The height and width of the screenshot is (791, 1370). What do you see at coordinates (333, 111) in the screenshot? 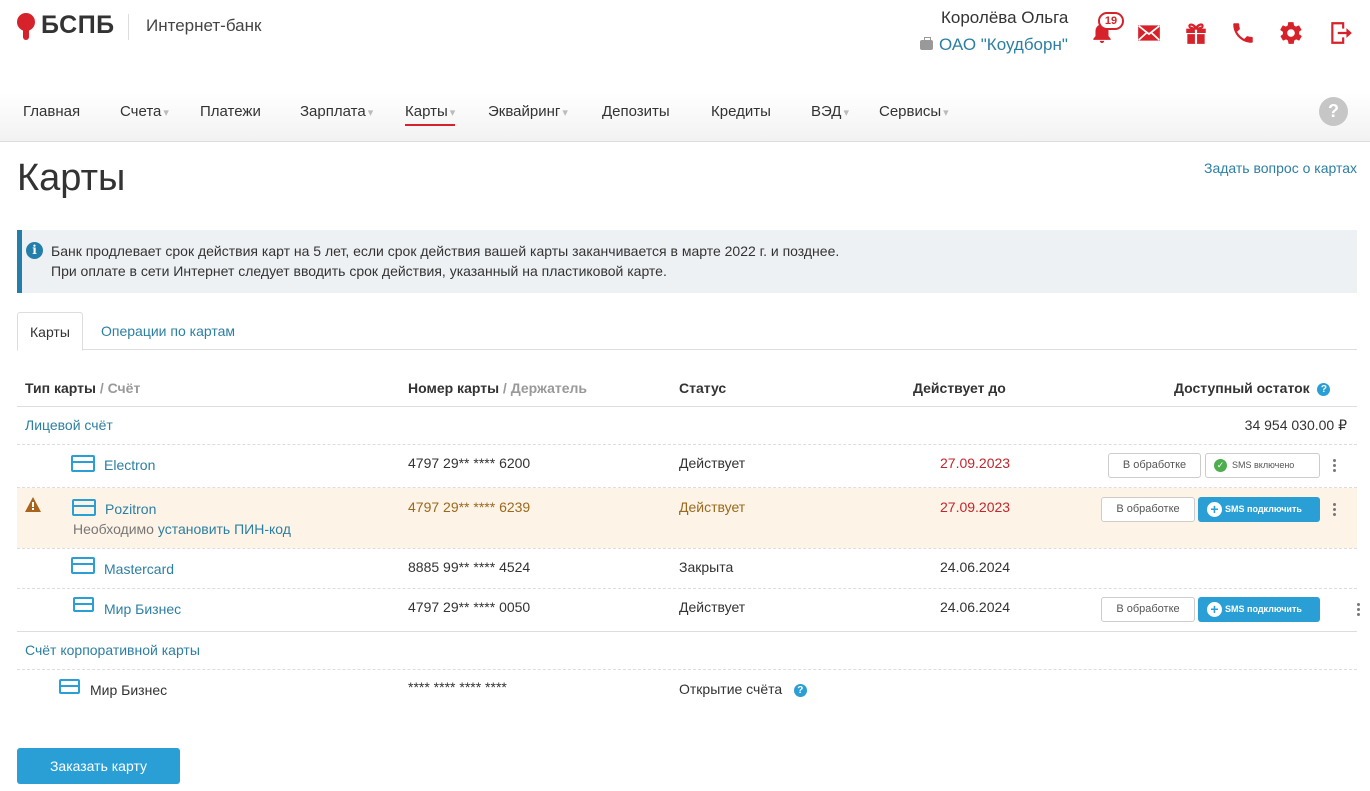
I see `nav-label: Зарплата` at bounding box center [333, 111].